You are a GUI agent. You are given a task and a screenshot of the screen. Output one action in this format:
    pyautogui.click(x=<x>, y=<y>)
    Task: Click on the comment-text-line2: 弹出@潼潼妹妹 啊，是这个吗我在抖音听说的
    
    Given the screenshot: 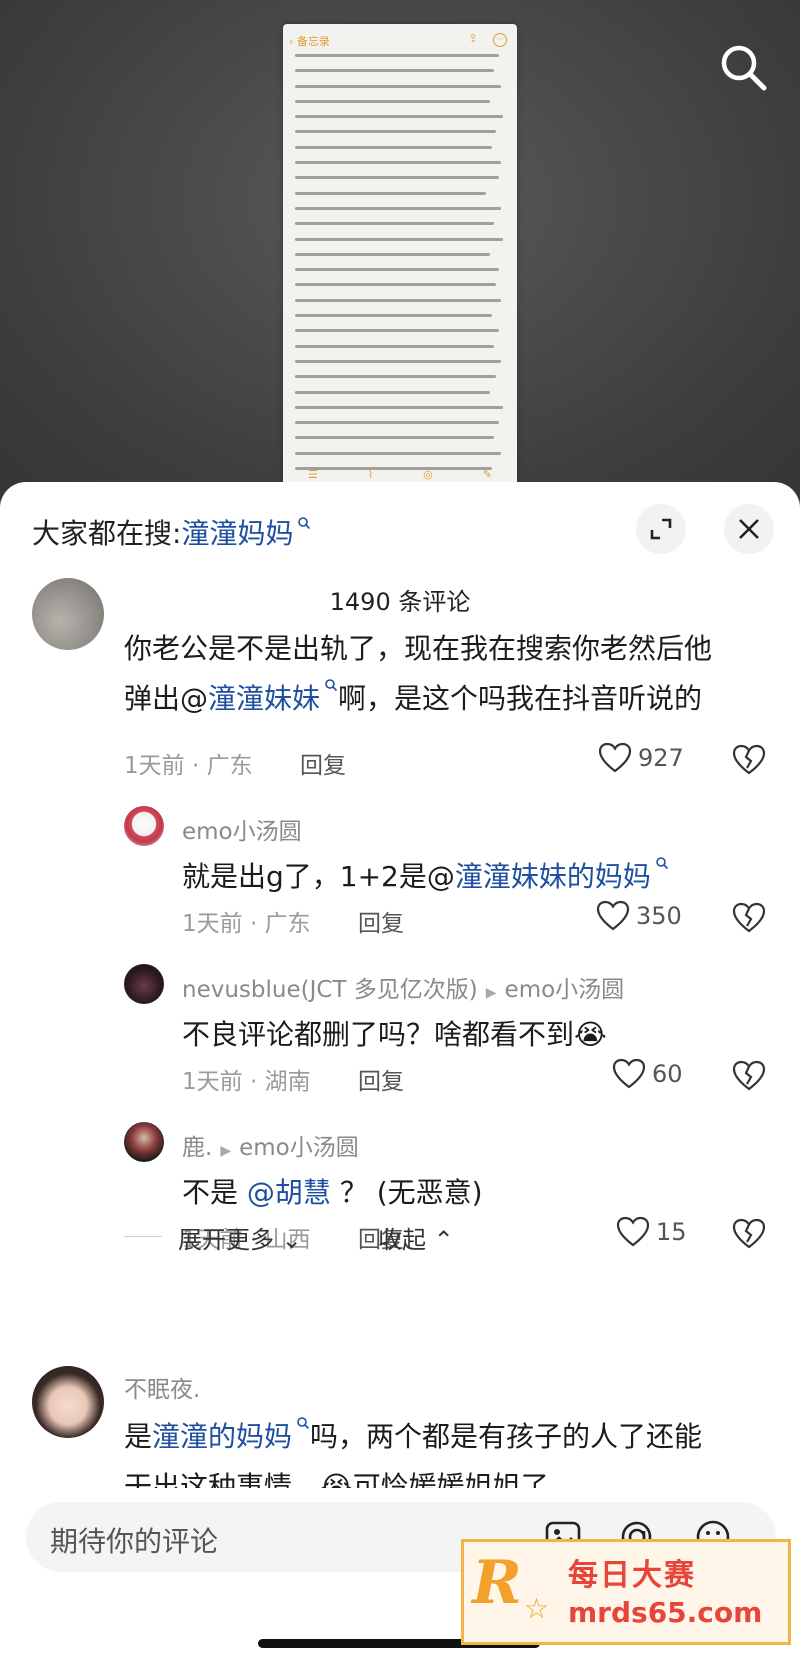 What is the action you would take?
    pyautogui.click(x=413, y=699)
    